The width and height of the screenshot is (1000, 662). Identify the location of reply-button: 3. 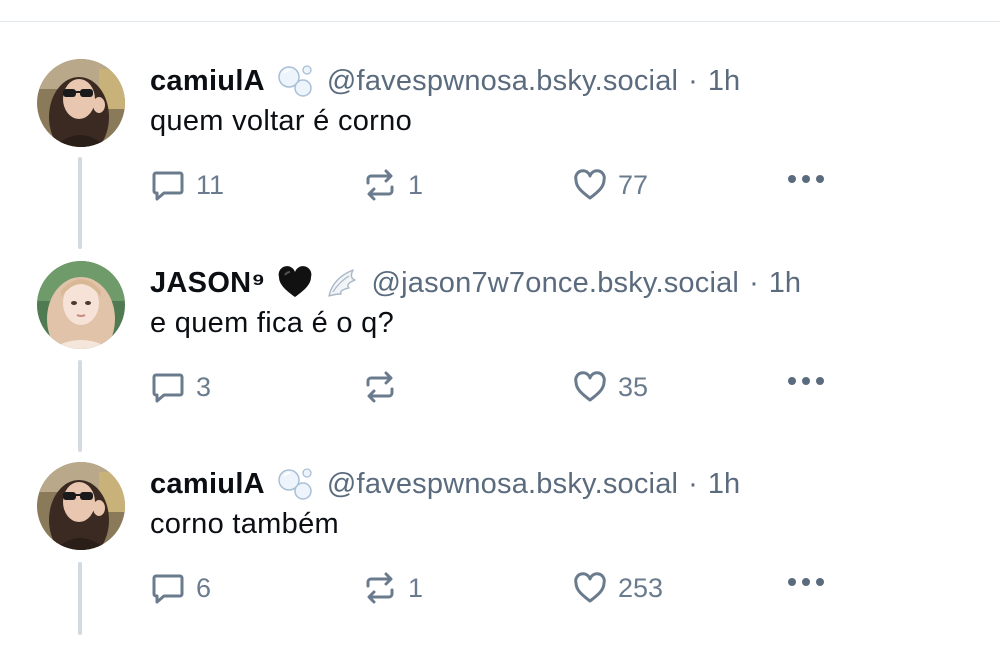
(180, 387).